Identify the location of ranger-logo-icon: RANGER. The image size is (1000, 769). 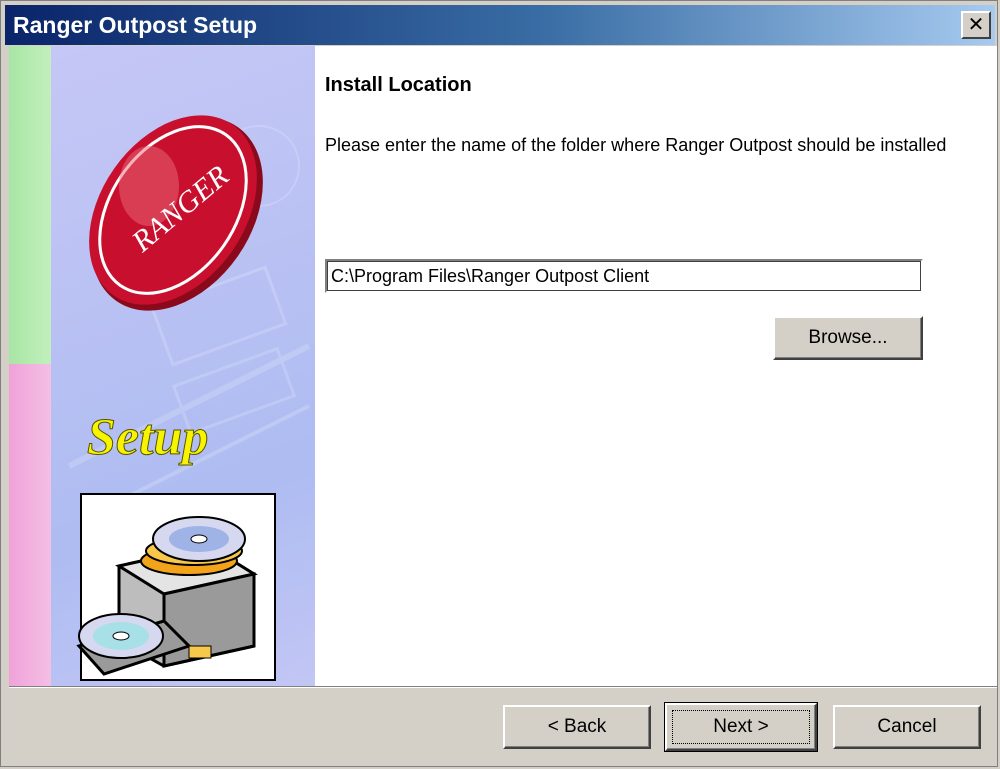
(176, 213).